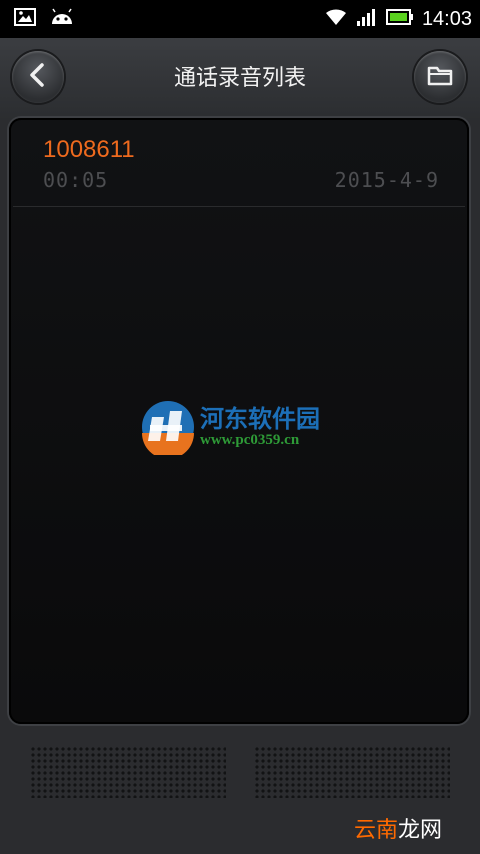  Describe the element at coordinates (367, 19) in the screenshot. I see `signal-icon` at that location.